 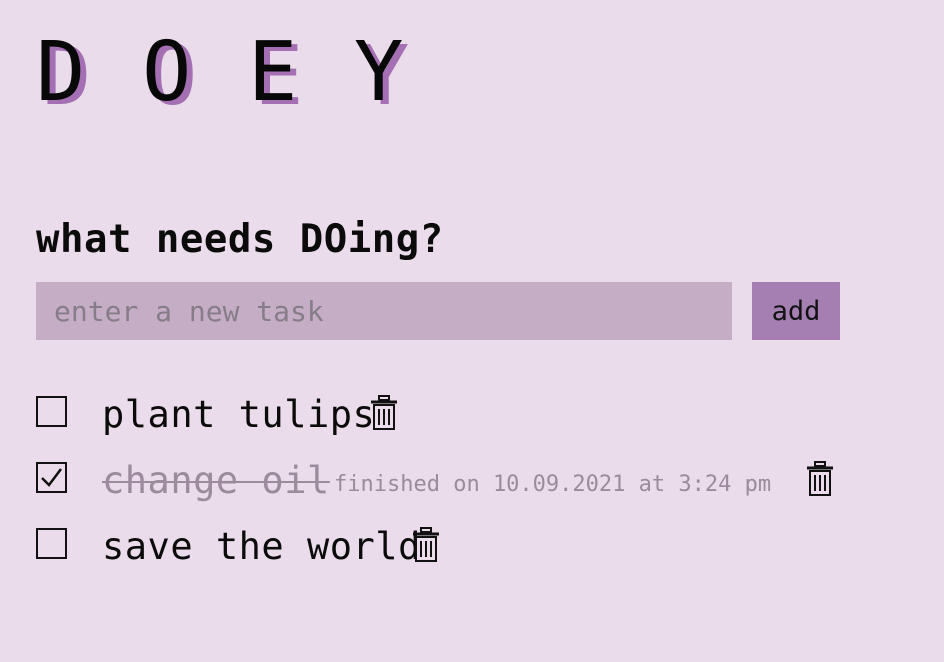 I want to click on task-checkbox-checked, so click(x=51, y=477).